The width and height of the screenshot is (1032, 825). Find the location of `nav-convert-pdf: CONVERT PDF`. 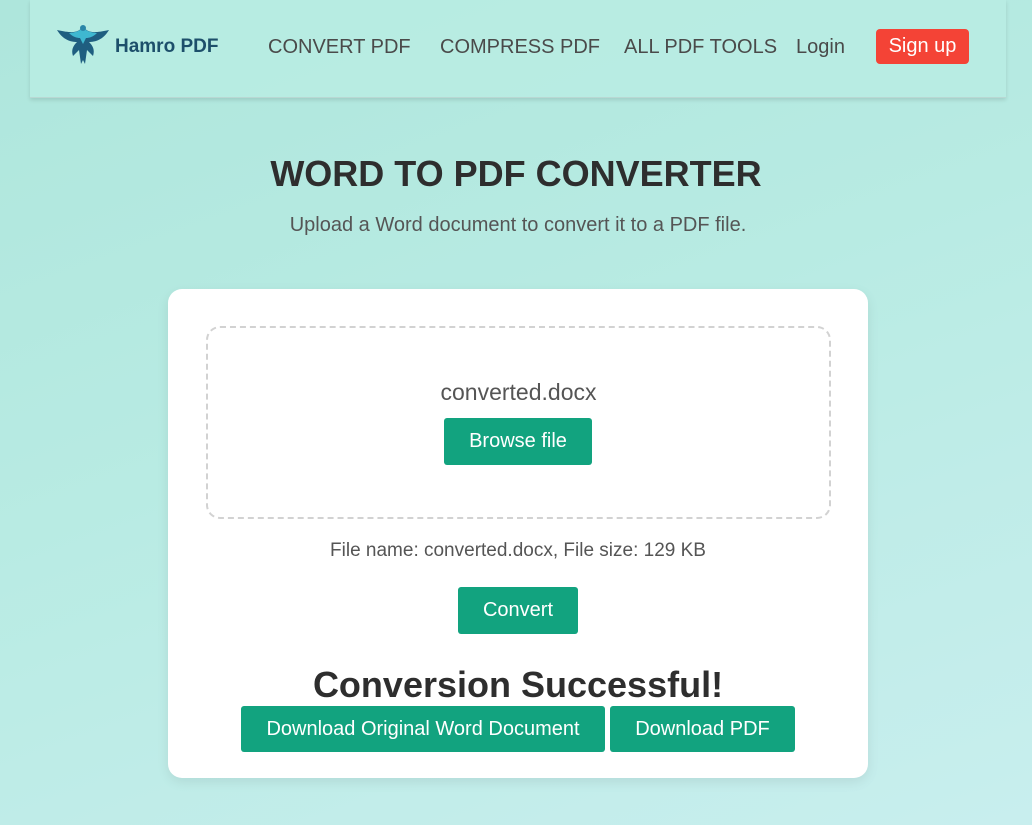

nav-convert-pdf: CONVERT PDF is located at coordinates (339, 47).